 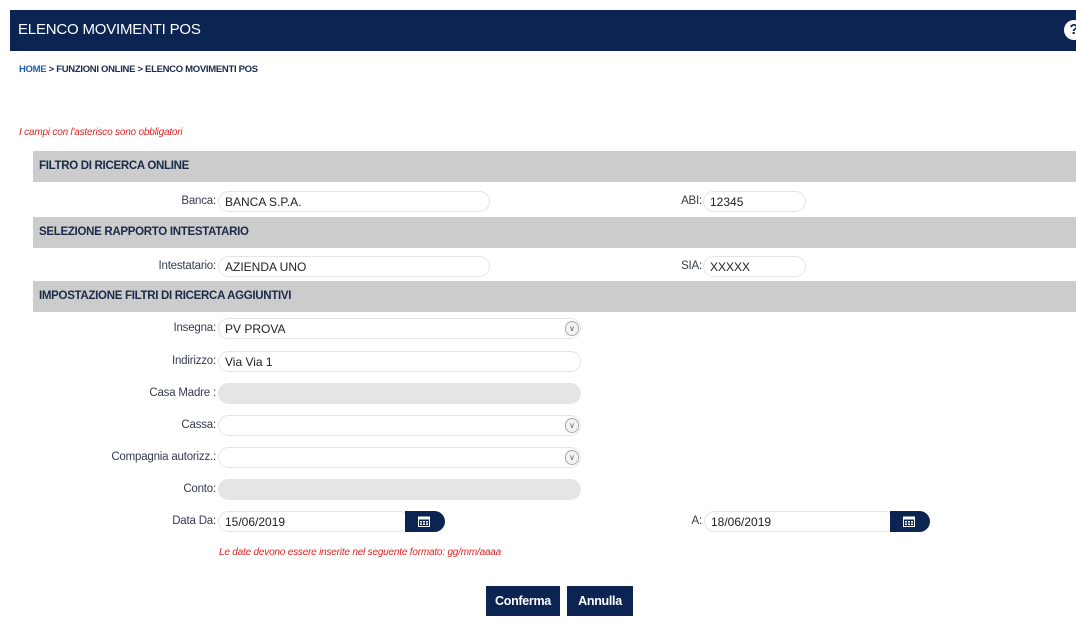 What do you see at coordinates (691, 201) in the screenshot?
I see `abi-label: ABI:` at bounding box center [691, 201].